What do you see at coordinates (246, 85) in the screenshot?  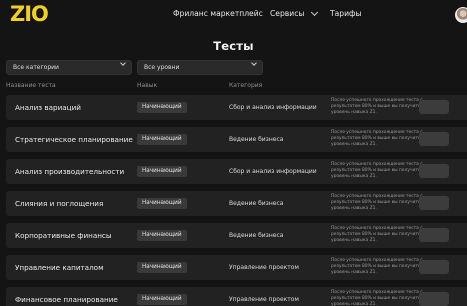 I see `column-header-category: Категория` at bounding box center [246, 85].